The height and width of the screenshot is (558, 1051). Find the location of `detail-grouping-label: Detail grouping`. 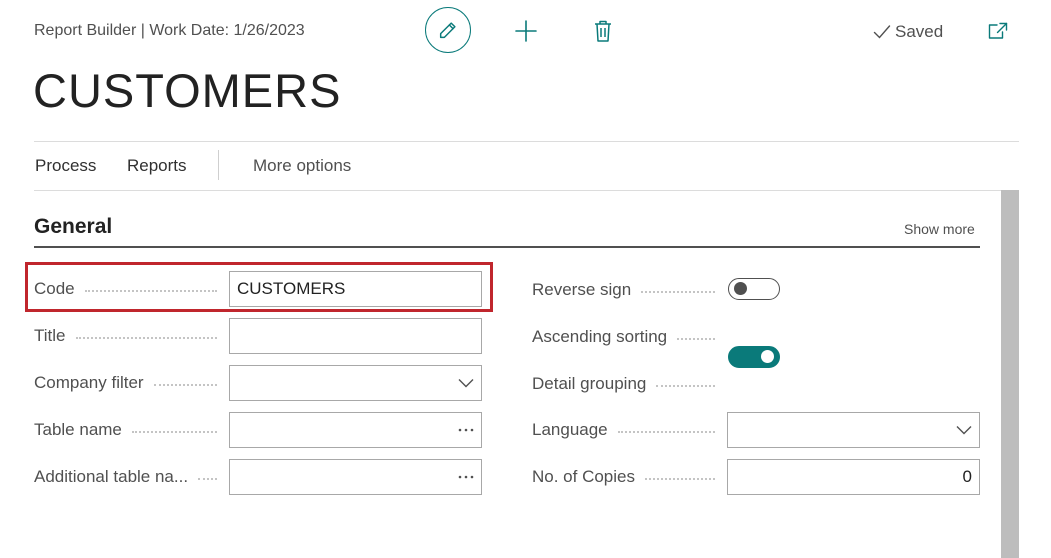

detail-grouping-label: Detail grouping is located at coordinates (629, 384).